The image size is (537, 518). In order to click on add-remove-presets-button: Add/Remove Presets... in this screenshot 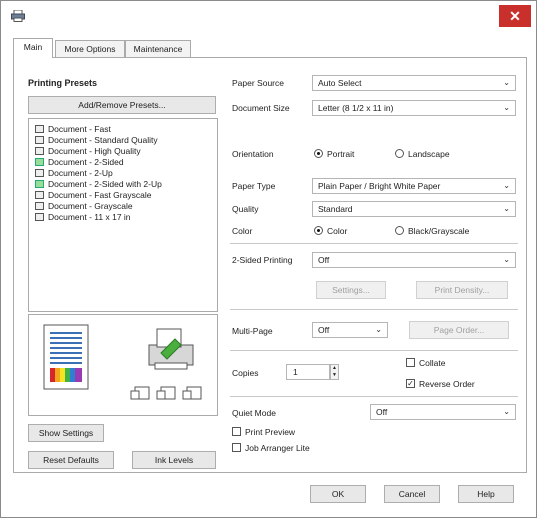, I will do `click(122, 105)`.